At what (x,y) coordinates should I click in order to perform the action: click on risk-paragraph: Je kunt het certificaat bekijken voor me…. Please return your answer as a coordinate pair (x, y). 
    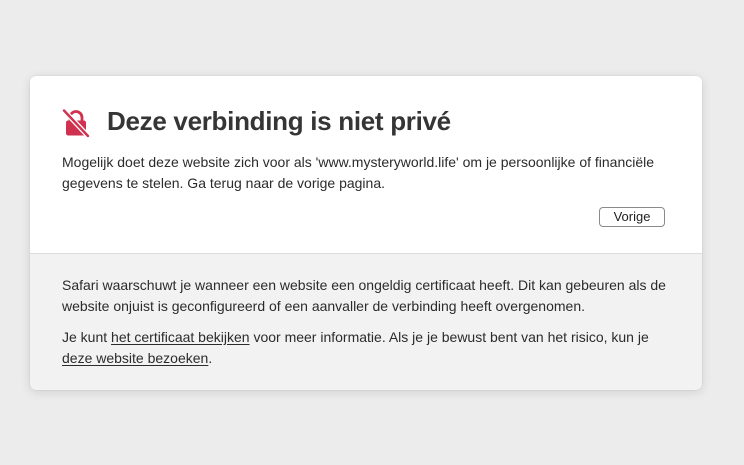
    Looking at the image, I should click on (369, 348).